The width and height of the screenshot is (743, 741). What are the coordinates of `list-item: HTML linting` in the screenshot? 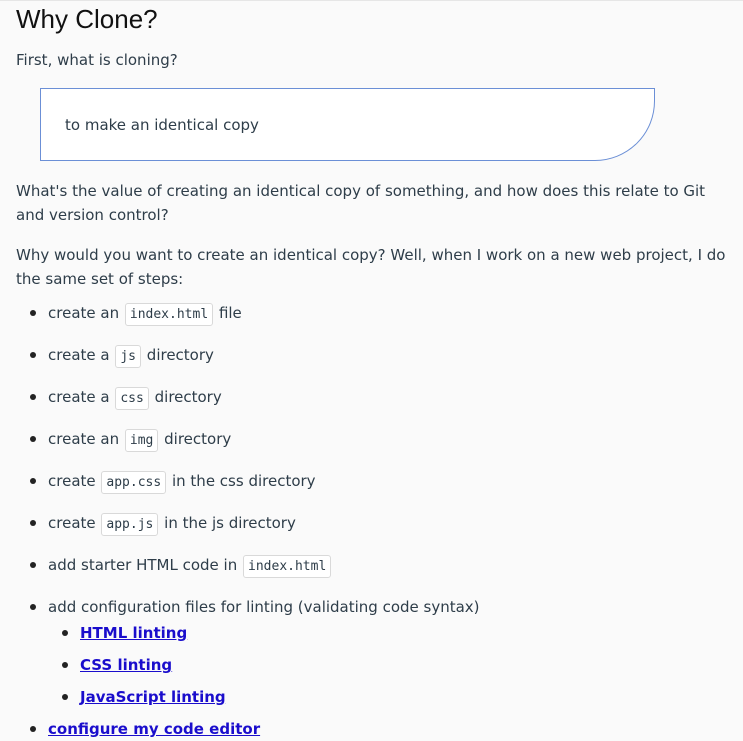 It's located at (387, 633).